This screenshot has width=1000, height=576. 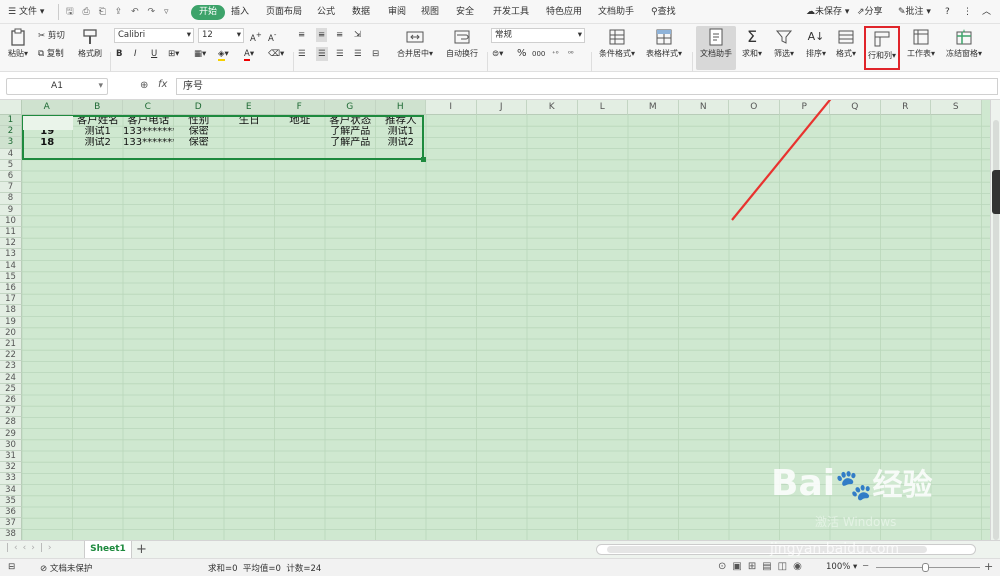 What do you see at coordinates (400, 107) in the screenshot?
I see `column-header-H: H` at bounding box center [400, 107].